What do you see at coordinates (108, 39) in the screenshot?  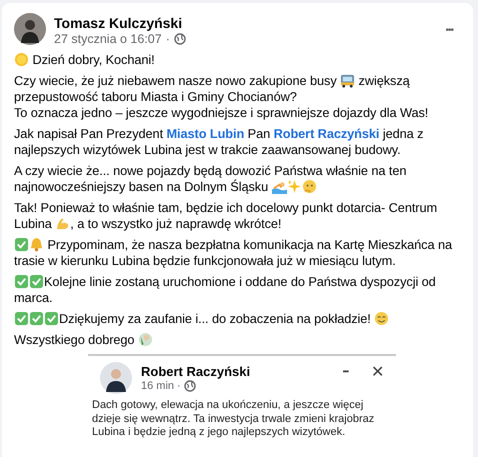 I see `post-time: 27 stycznia o 16:07` at bounding box center [108, 39].